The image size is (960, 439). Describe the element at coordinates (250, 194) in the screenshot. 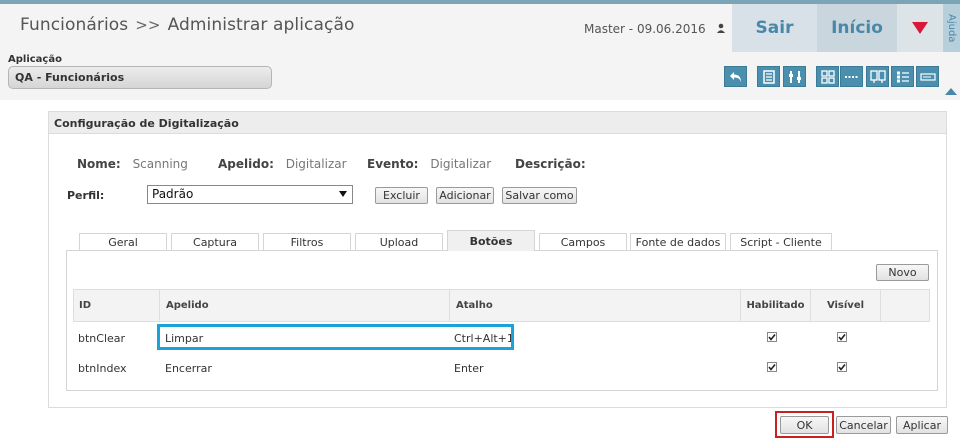

I see `perfil-select: Padrão` at that location.